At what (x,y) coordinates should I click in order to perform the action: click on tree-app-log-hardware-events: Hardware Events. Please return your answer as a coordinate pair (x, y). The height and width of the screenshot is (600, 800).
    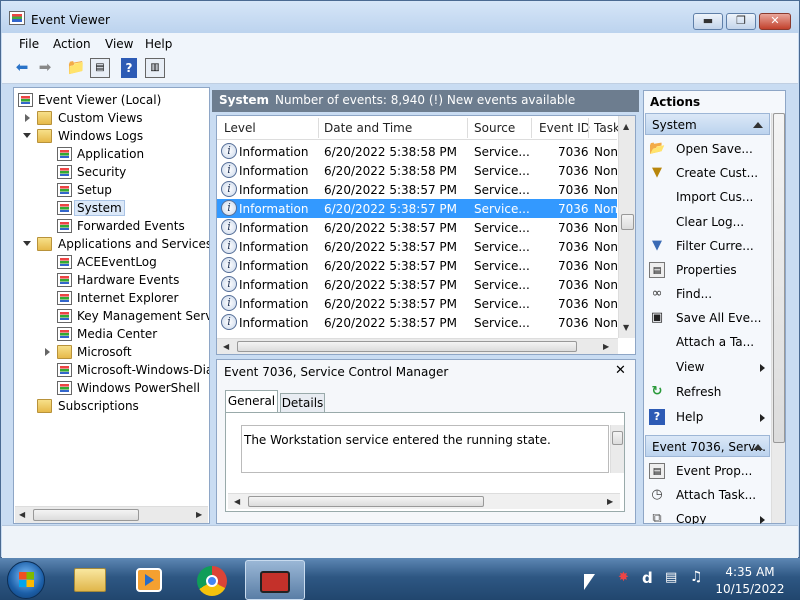
    Looking at the image, I should click on (111, 280).